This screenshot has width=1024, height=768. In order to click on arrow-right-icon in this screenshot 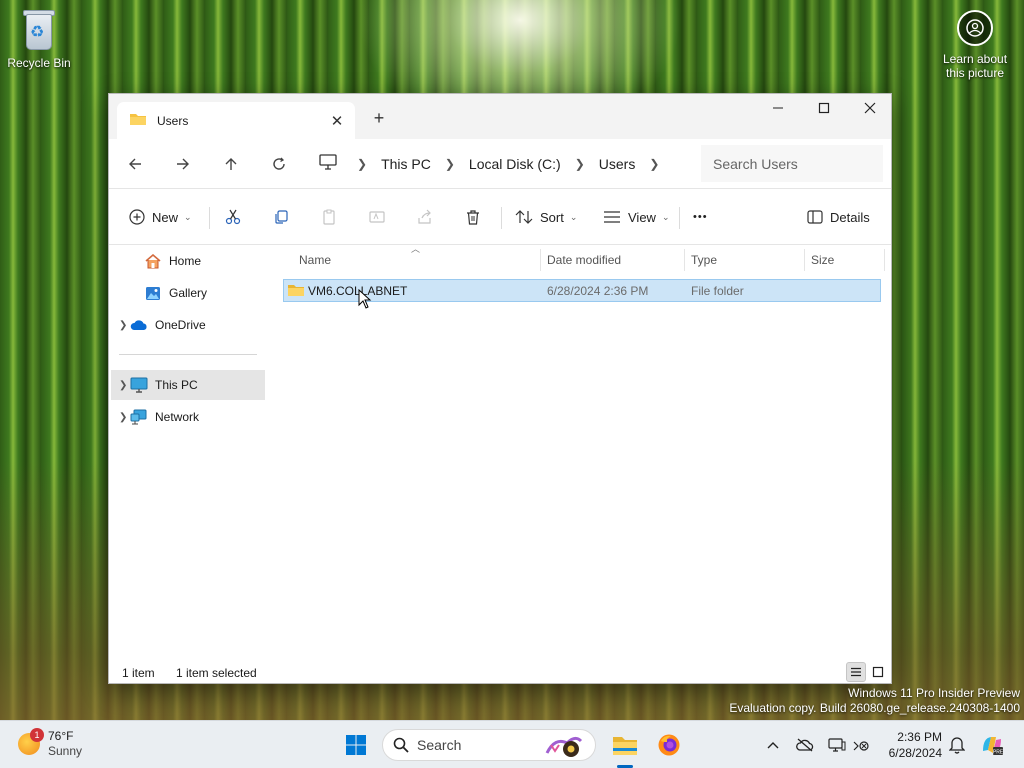, I will do `click(183, 164)`.